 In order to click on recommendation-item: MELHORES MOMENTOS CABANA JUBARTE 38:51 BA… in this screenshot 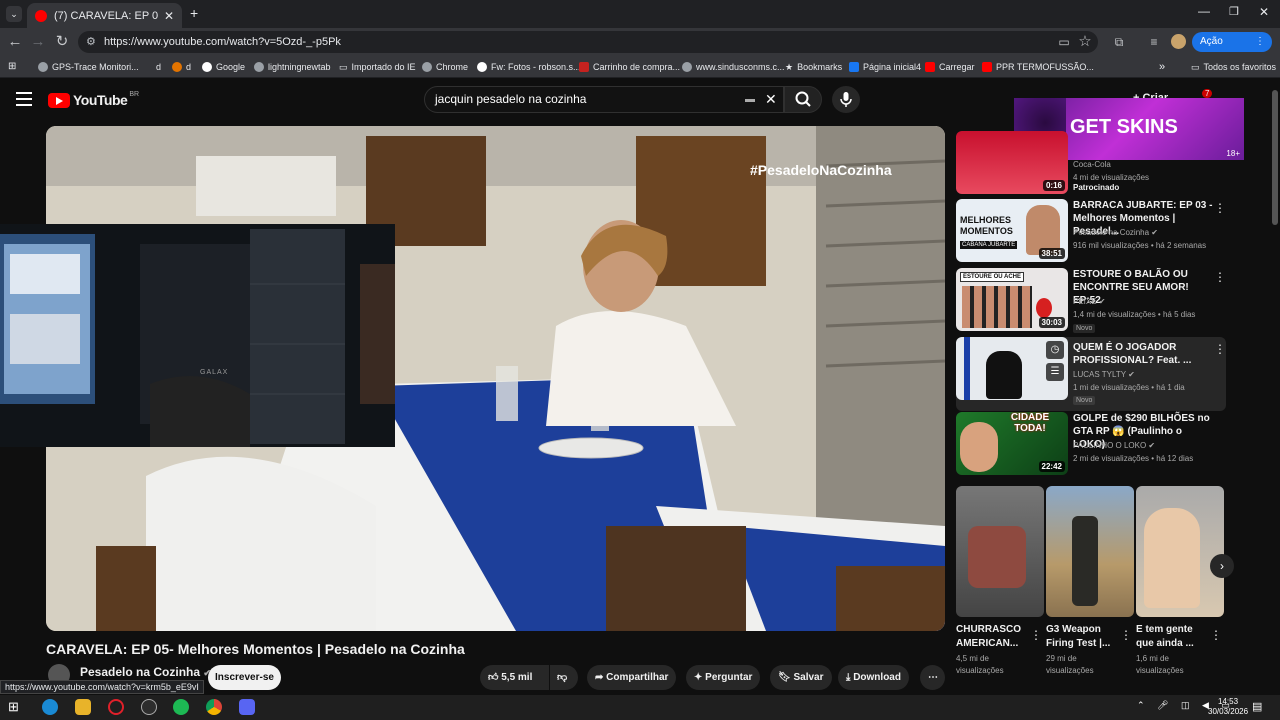, I will do `click(1091, 232)`.